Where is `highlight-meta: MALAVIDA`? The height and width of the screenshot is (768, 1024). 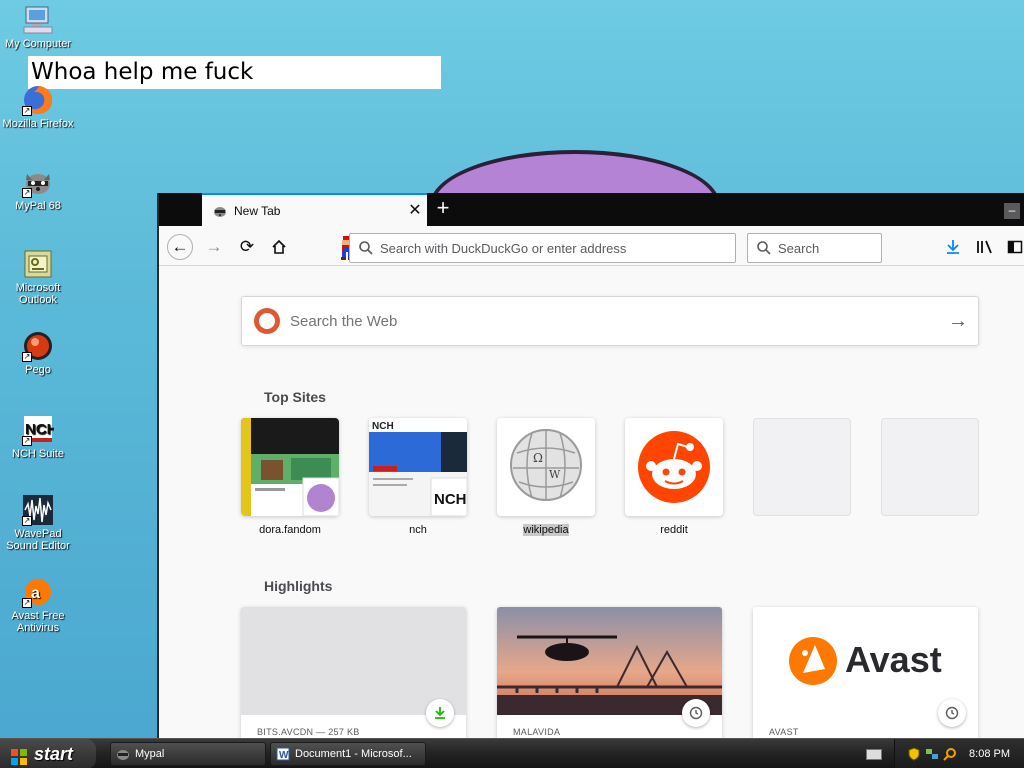 highlight-meta: MALAVIDA is located at coordinates (537, 732).